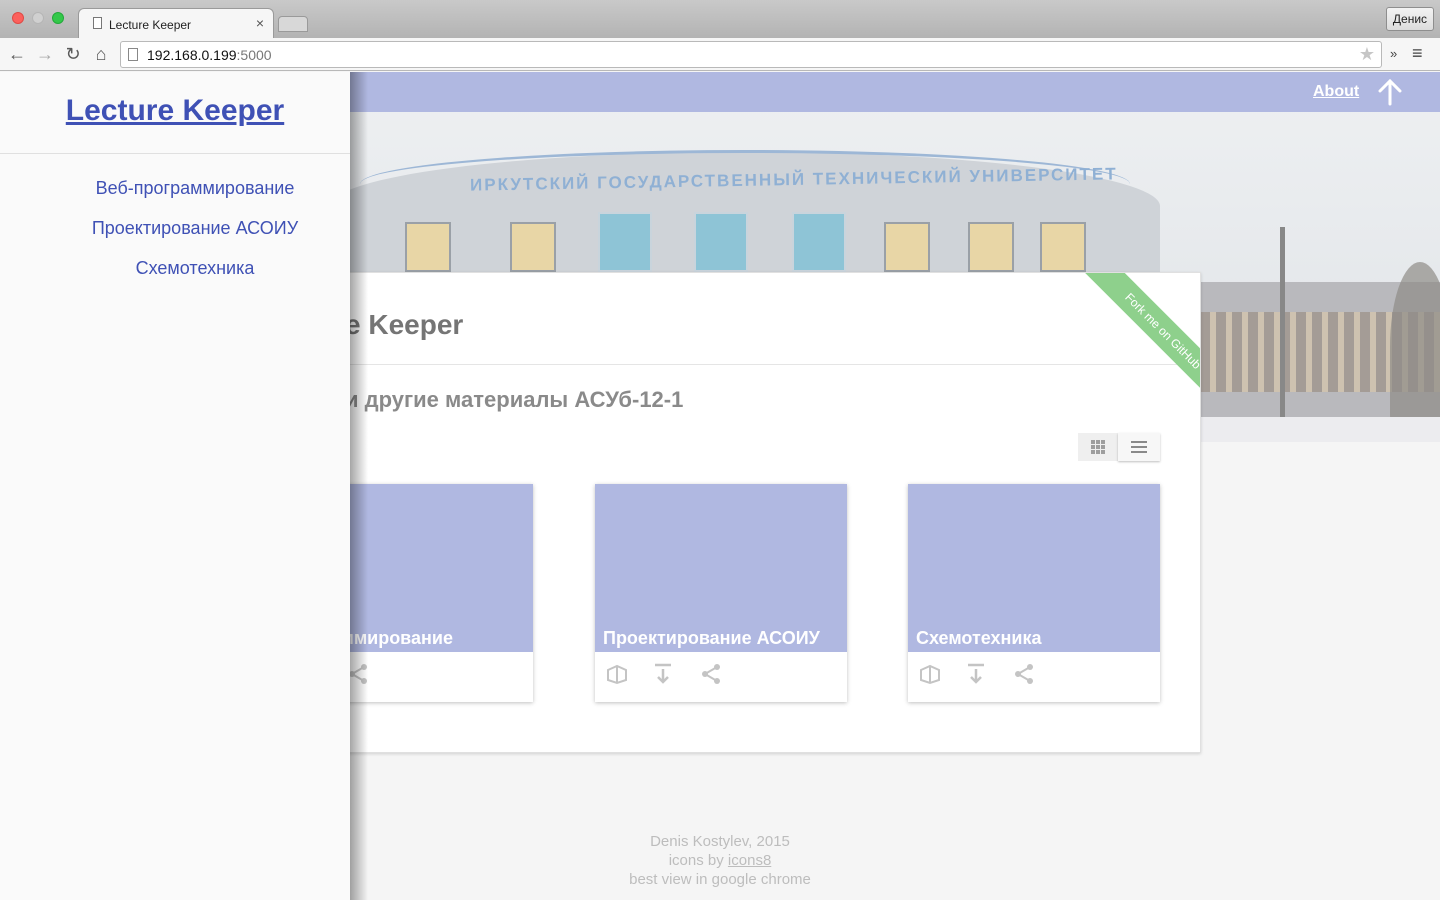  Describe the element at coordinates (1141, 342) in the screenshot. I see `github-ribbon: Fork me on GitHub` at that location.